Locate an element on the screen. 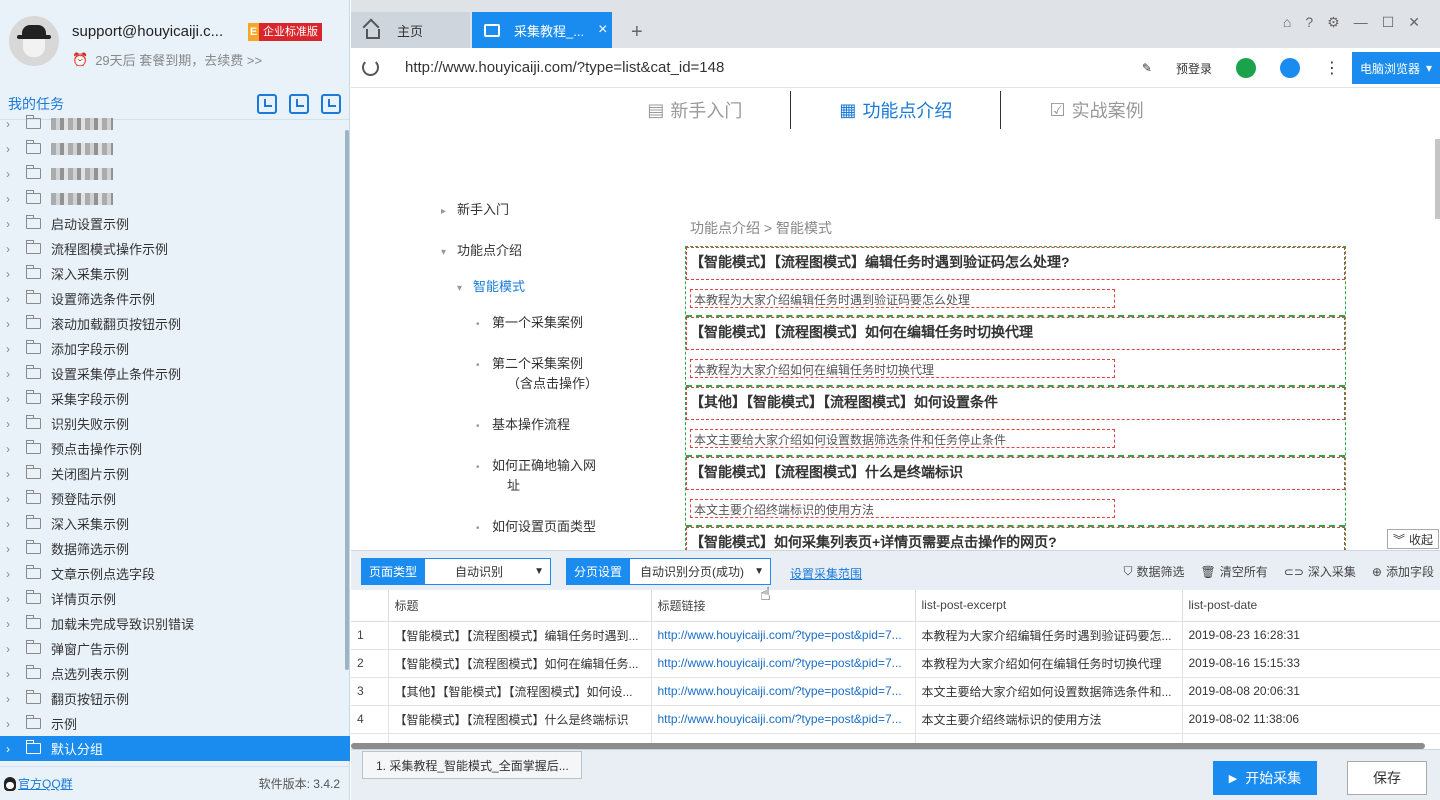 The width and height of the screenshot is (1440, 800). table-cell: 本文主要介绍终端标识的使用方法 is located at coordinates (1049, 719).